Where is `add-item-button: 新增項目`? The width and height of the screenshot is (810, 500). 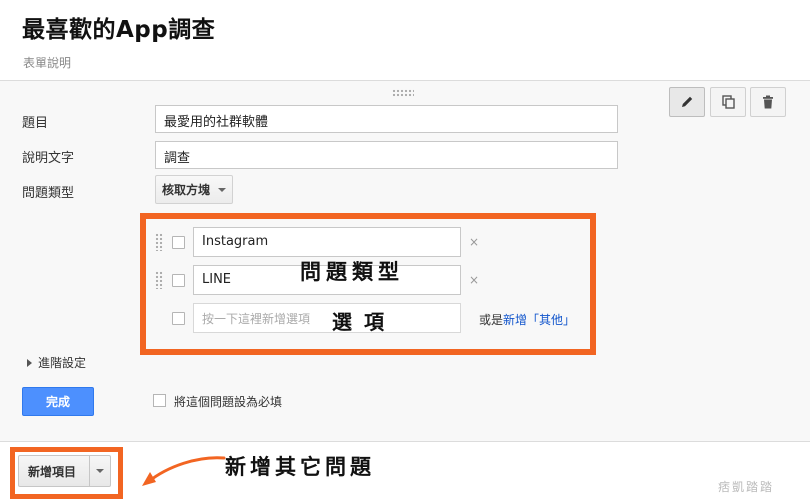
add-item-button: 新增項目 is located at coordinates (64, 471).